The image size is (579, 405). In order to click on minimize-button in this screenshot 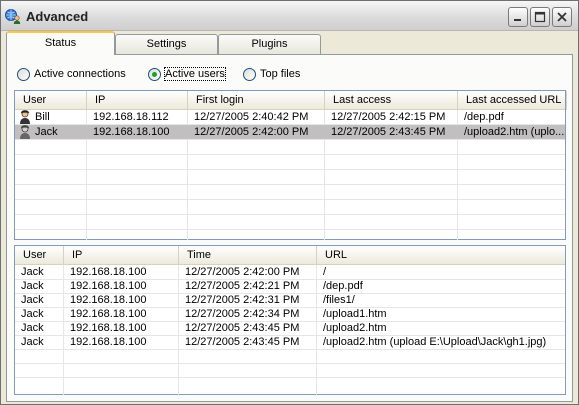, I will do `click(518, 17)`.